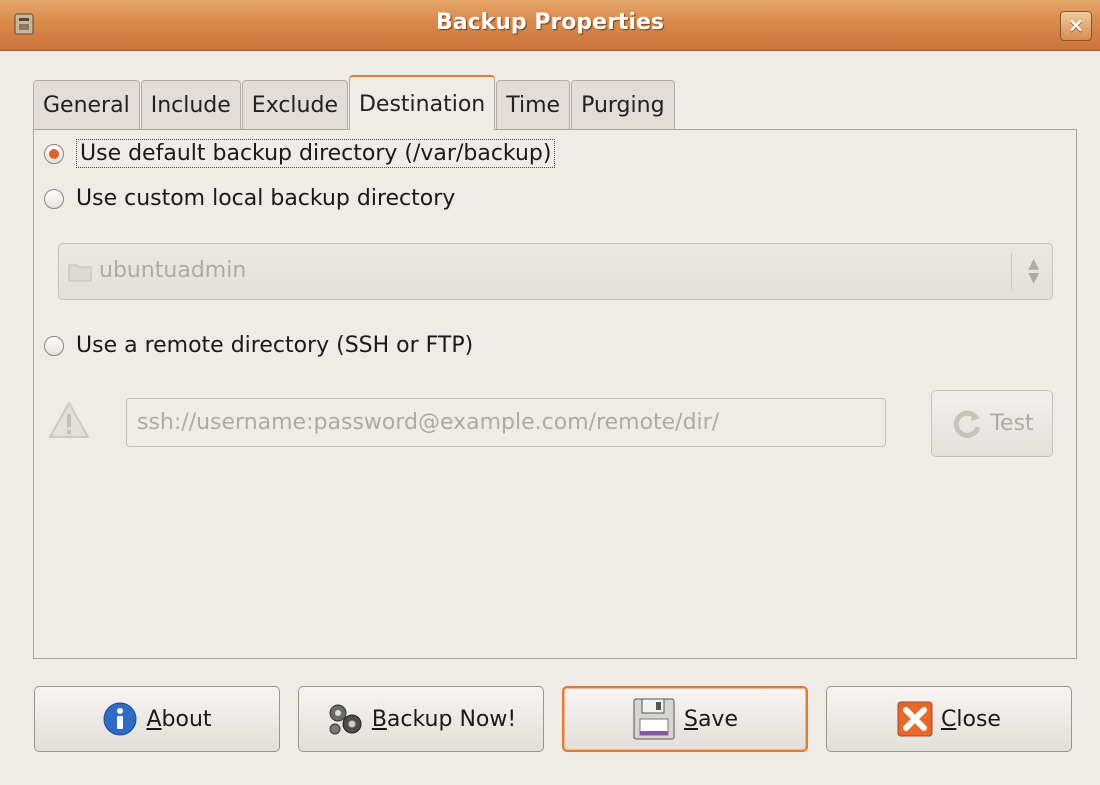 Image resolution: width=1100 pixels, height=785 pixels. What do you see at coordinates (555, 271) in the screenshot?
I see `folder-chooser-combo: ubuntuadmin ▲ ▼` at bounding box center [555, 271].